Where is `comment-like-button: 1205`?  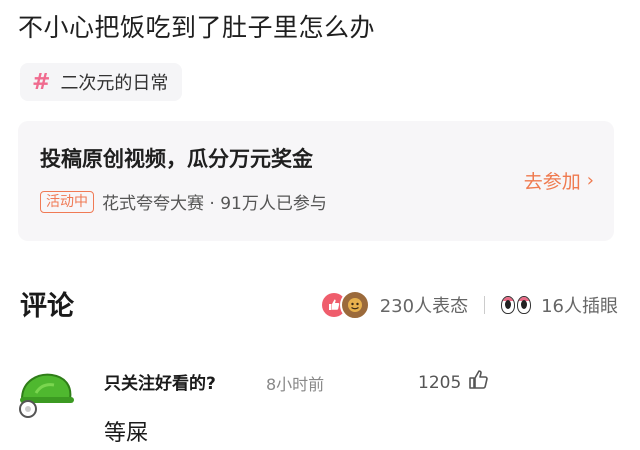
comment-like-button: 1205 is located at coordinates (454, 382).